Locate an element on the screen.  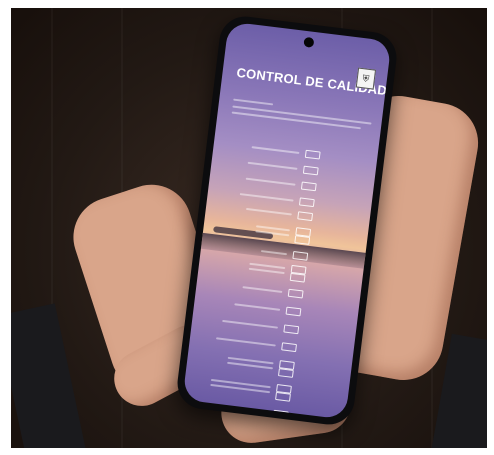
quality-seal-icon: ⛨ is located at coordinates (366, 78).